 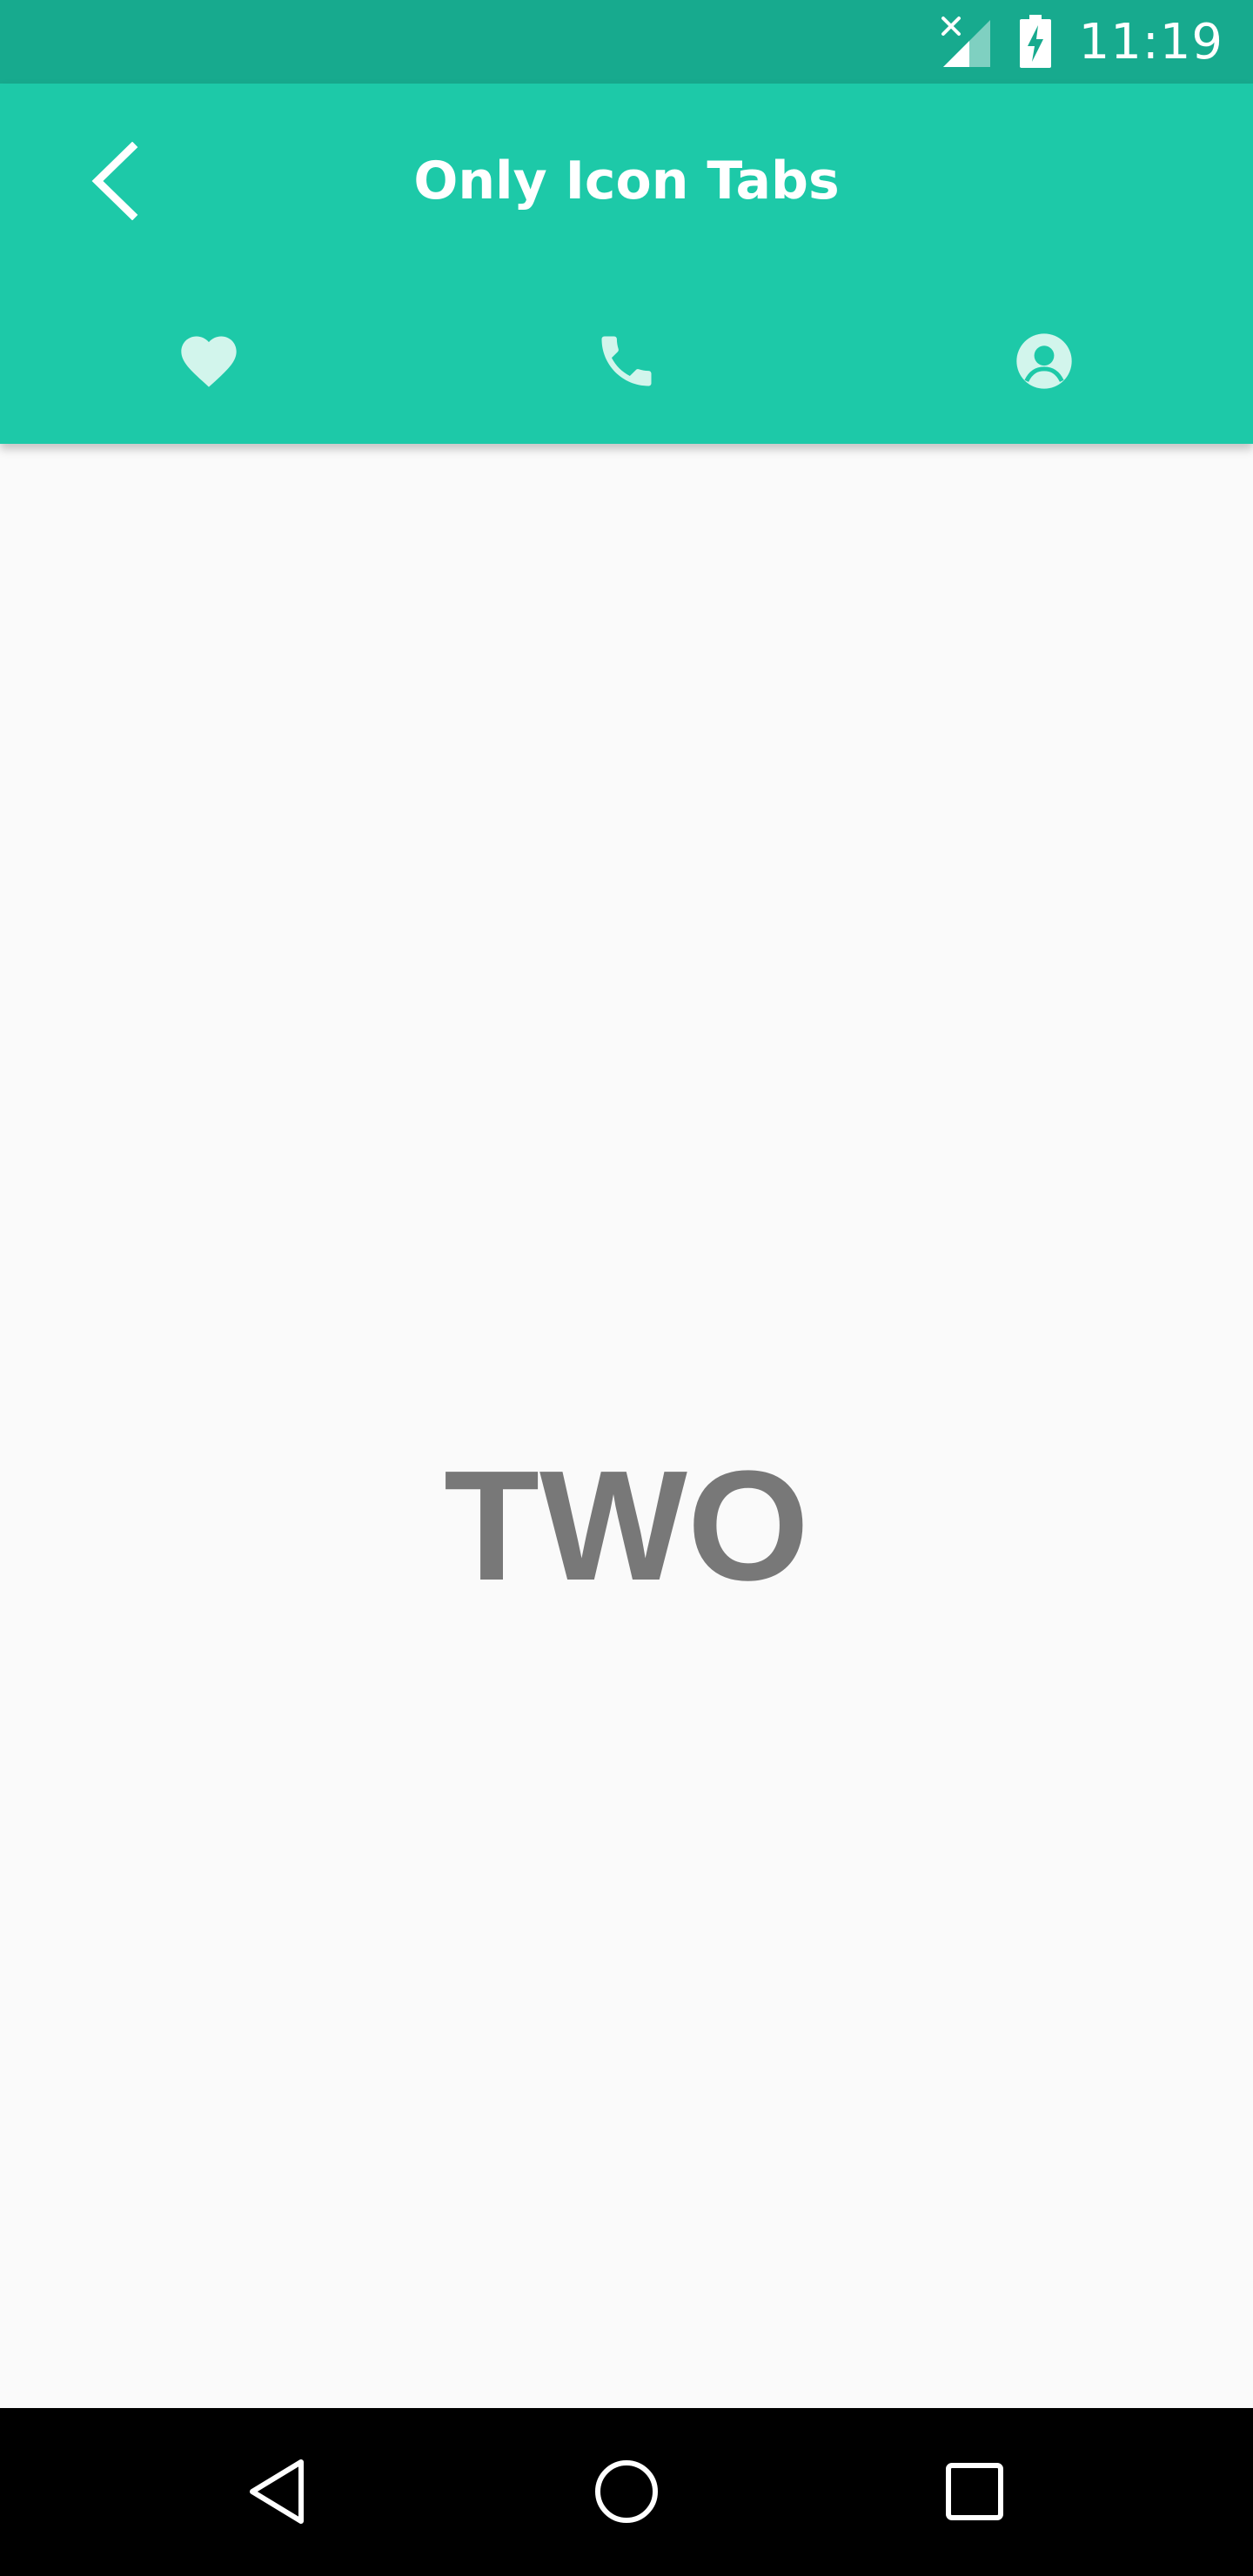 I want to click on page-title: Only Icon Tabs, so click(x=626, y=181).